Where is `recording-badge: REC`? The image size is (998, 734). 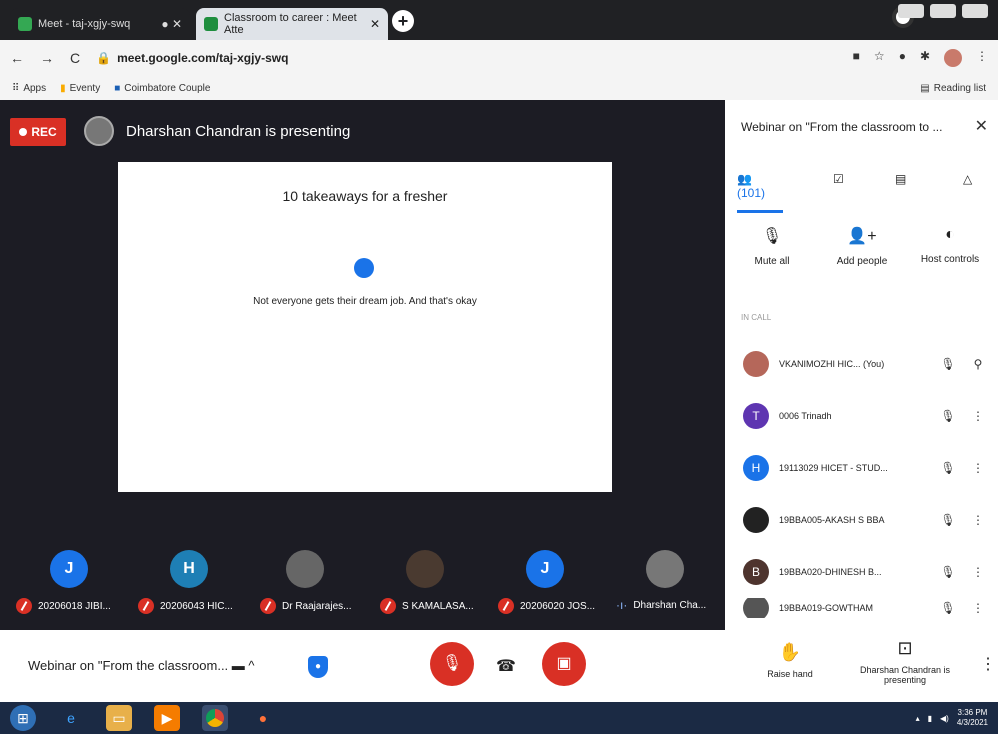
recording-badge: REC is located at coordinates (38, 132).